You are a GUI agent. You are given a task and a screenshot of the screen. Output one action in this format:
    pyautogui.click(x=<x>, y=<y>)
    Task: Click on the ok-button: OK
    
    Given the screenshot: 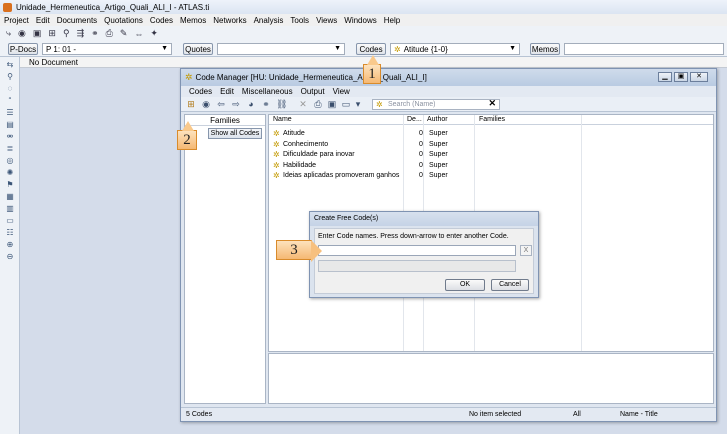 What is the action you would take?
    pyautogui.click(x=465, y=285)
    